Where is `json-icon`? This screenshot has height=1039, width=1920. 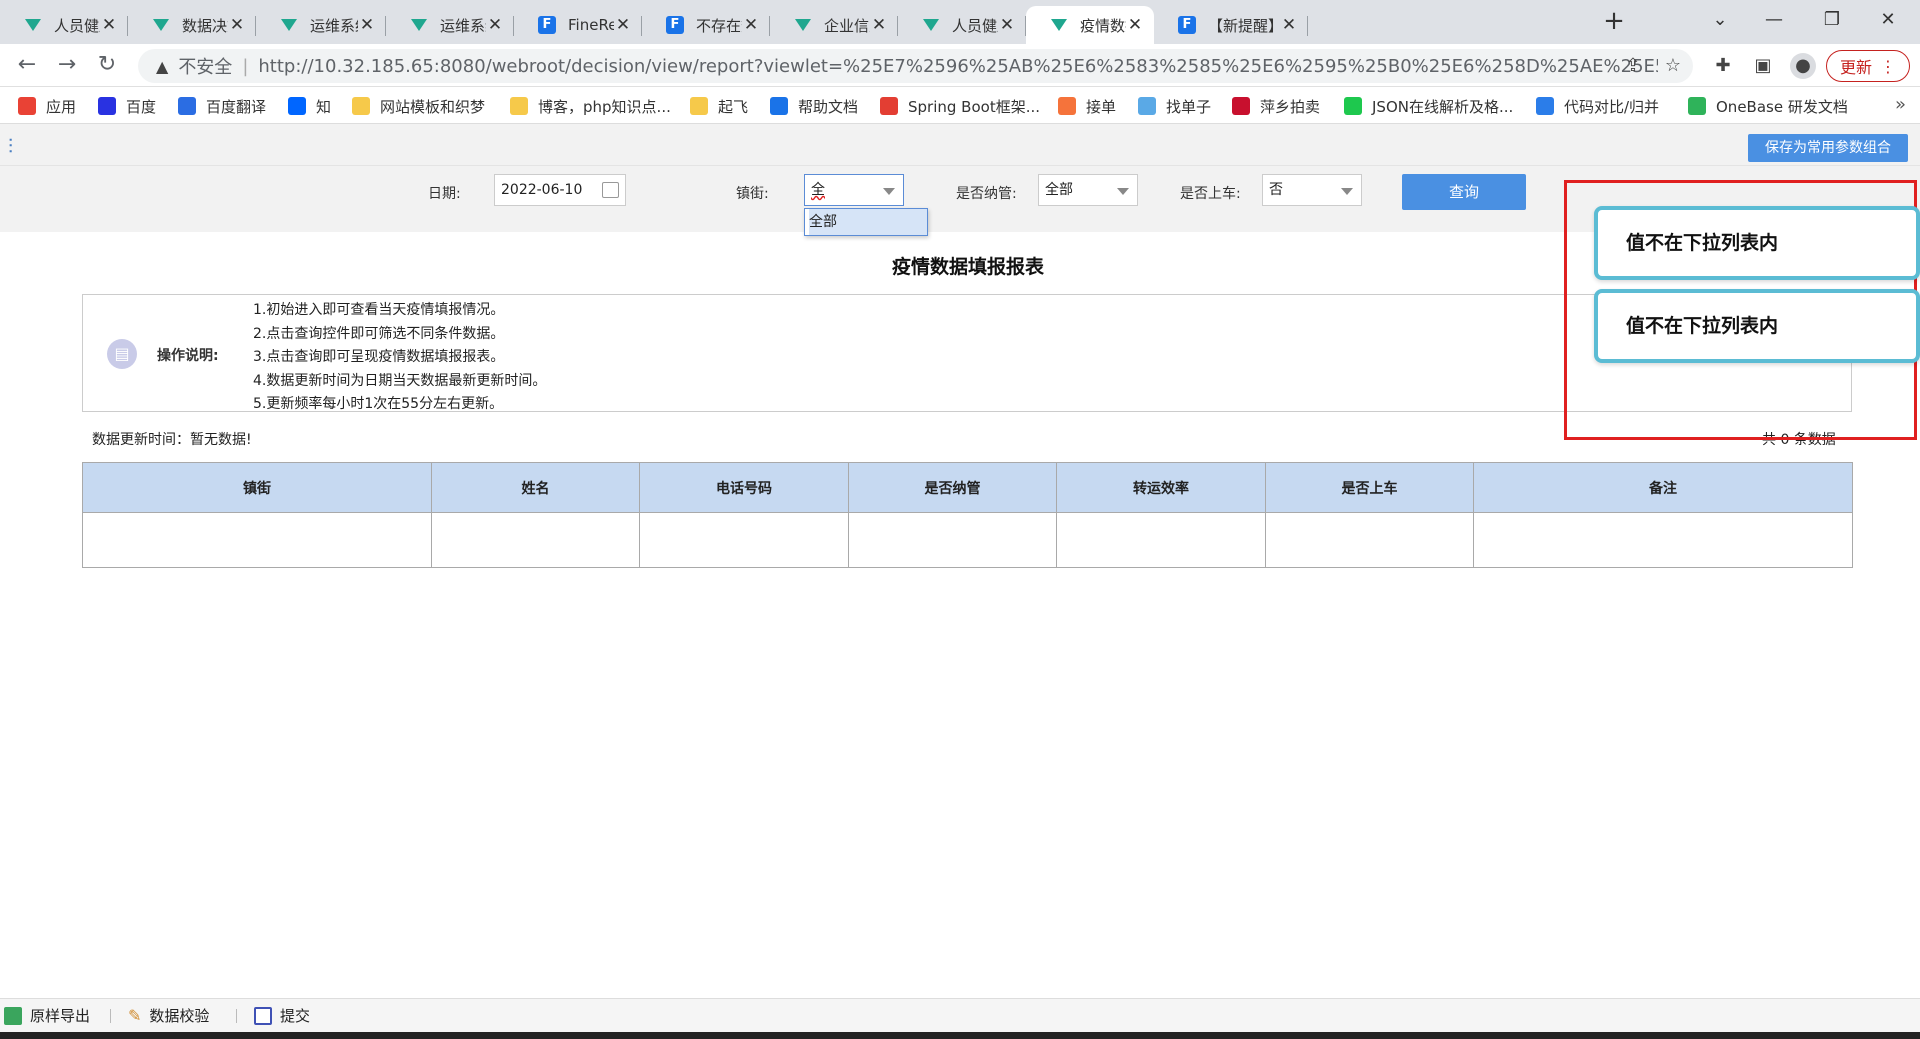
json-icon is located at coordinates (1353, 106).